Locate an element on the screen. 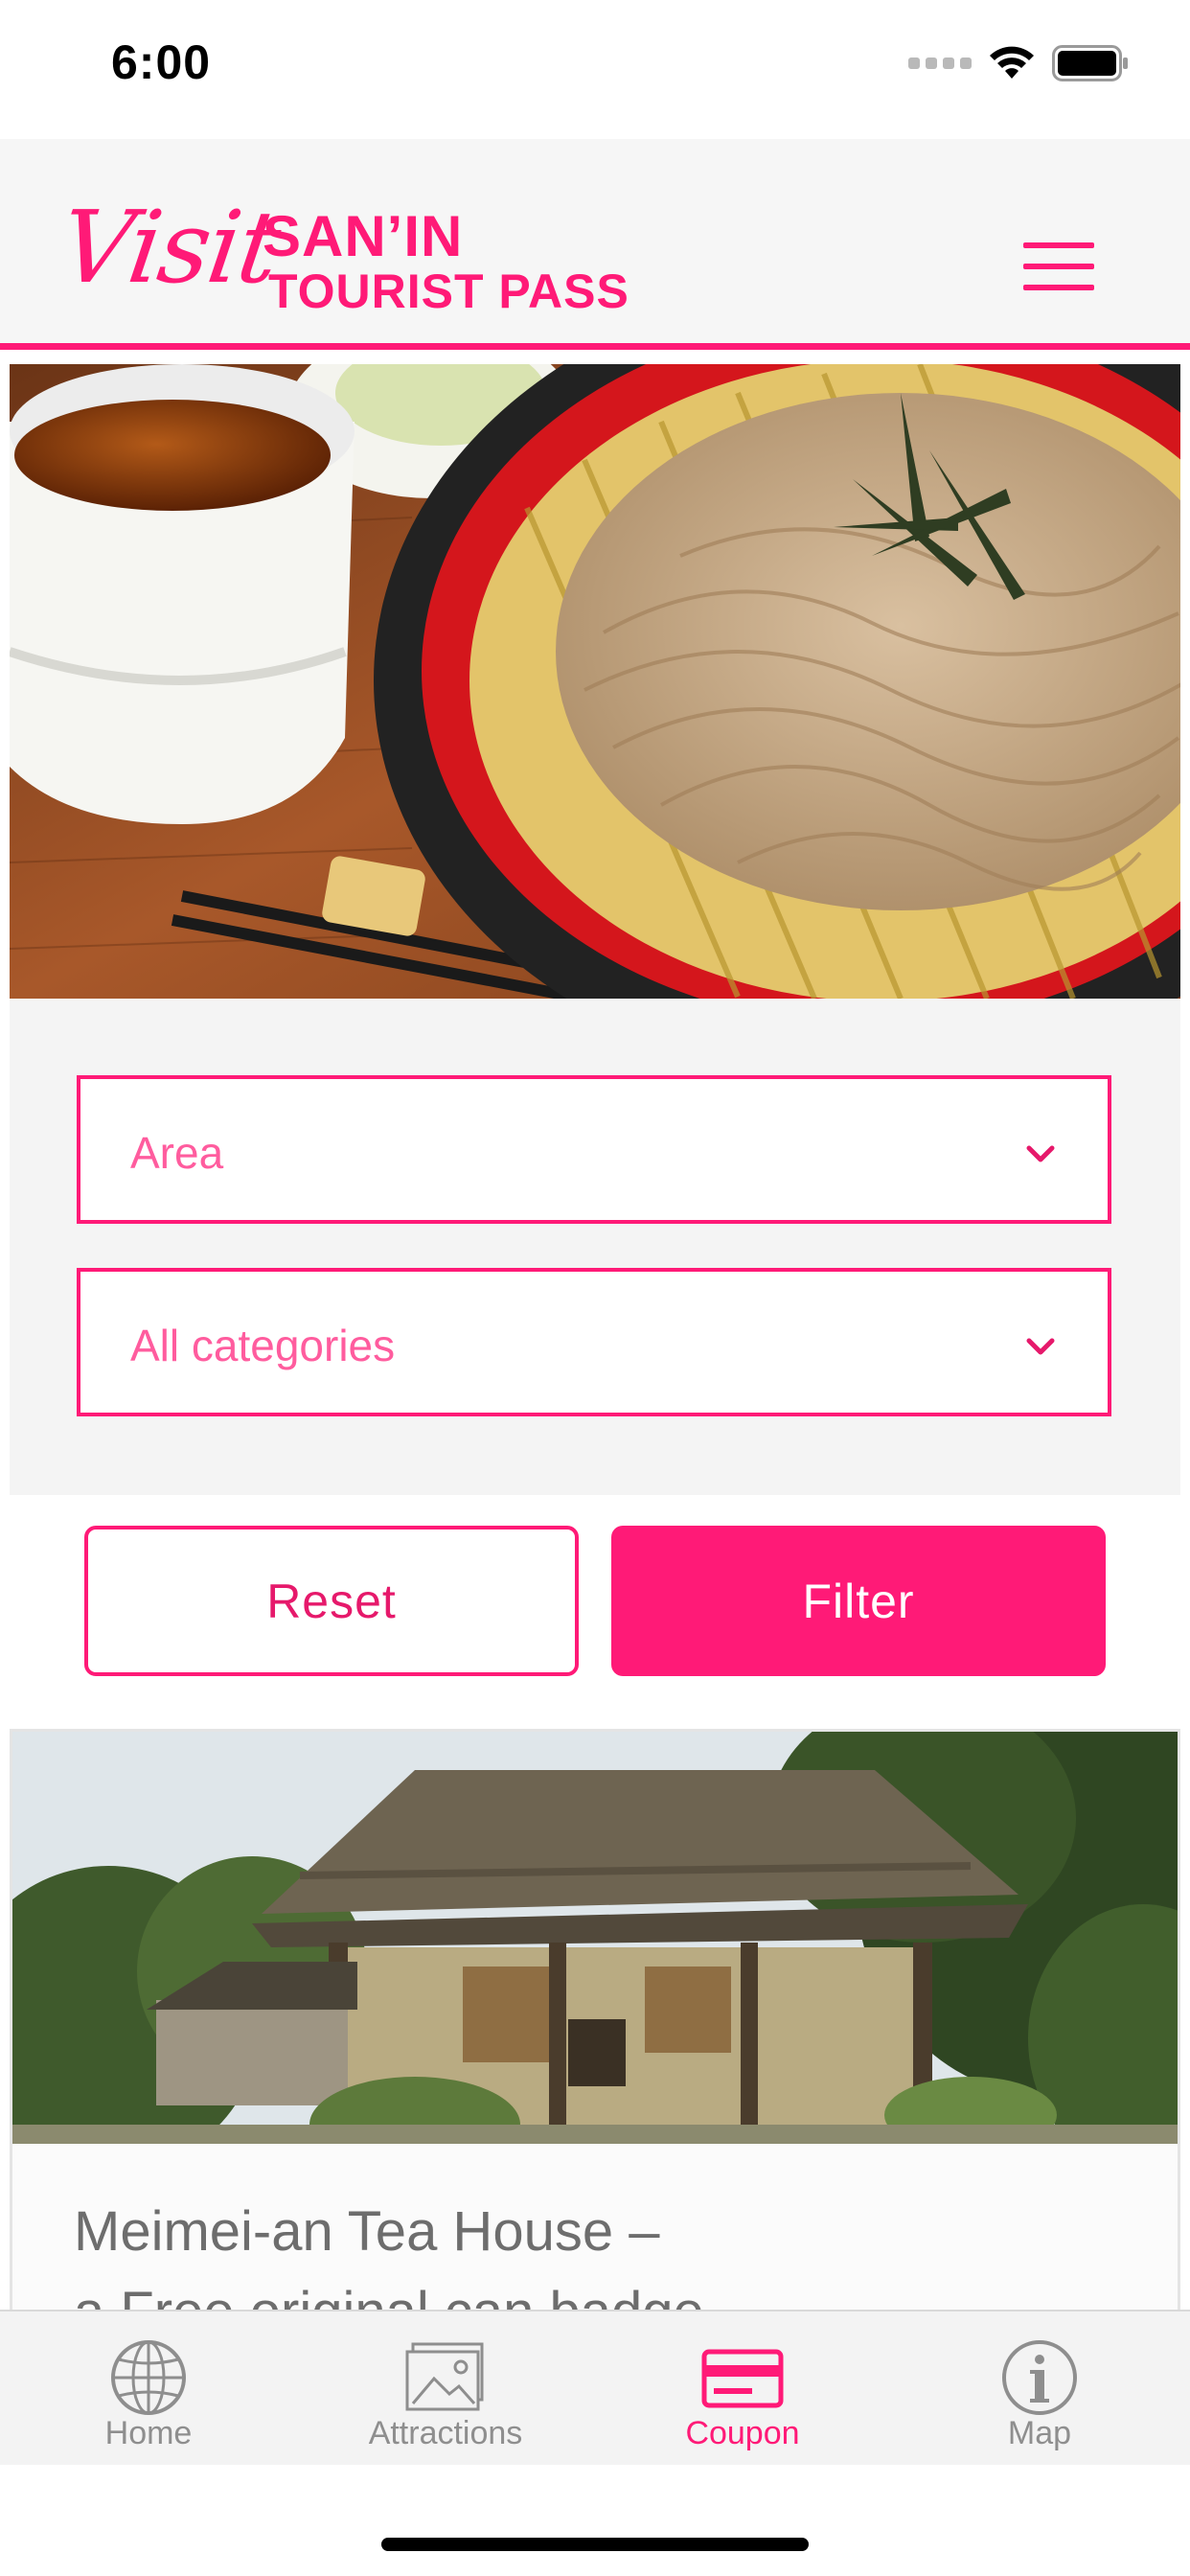 Image resolution: width=1190 pixels, height=2576 pixels. home-indicator-area is located at coordinates (595, 2520).